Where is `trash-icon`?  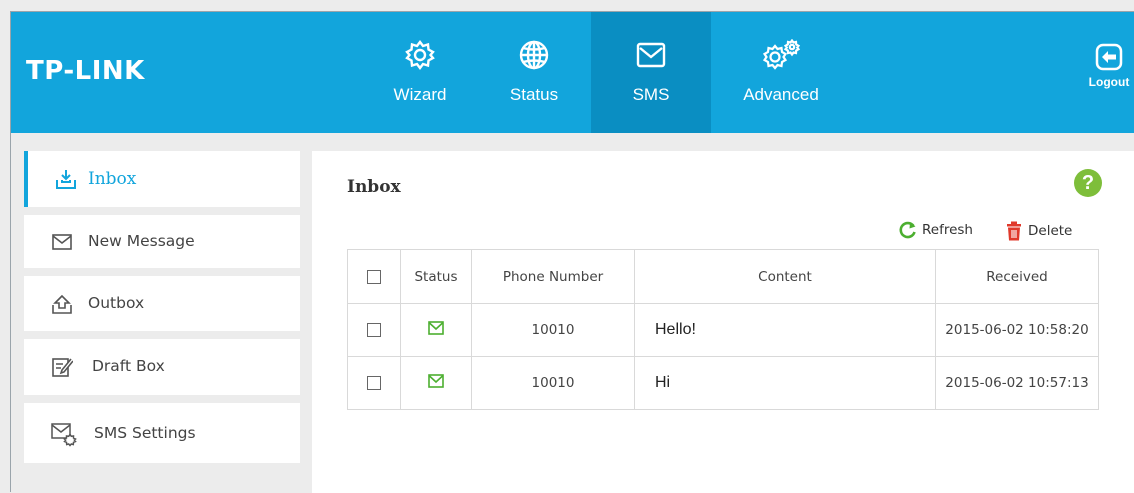
trash-icon is located at coordinates (1014, 231).